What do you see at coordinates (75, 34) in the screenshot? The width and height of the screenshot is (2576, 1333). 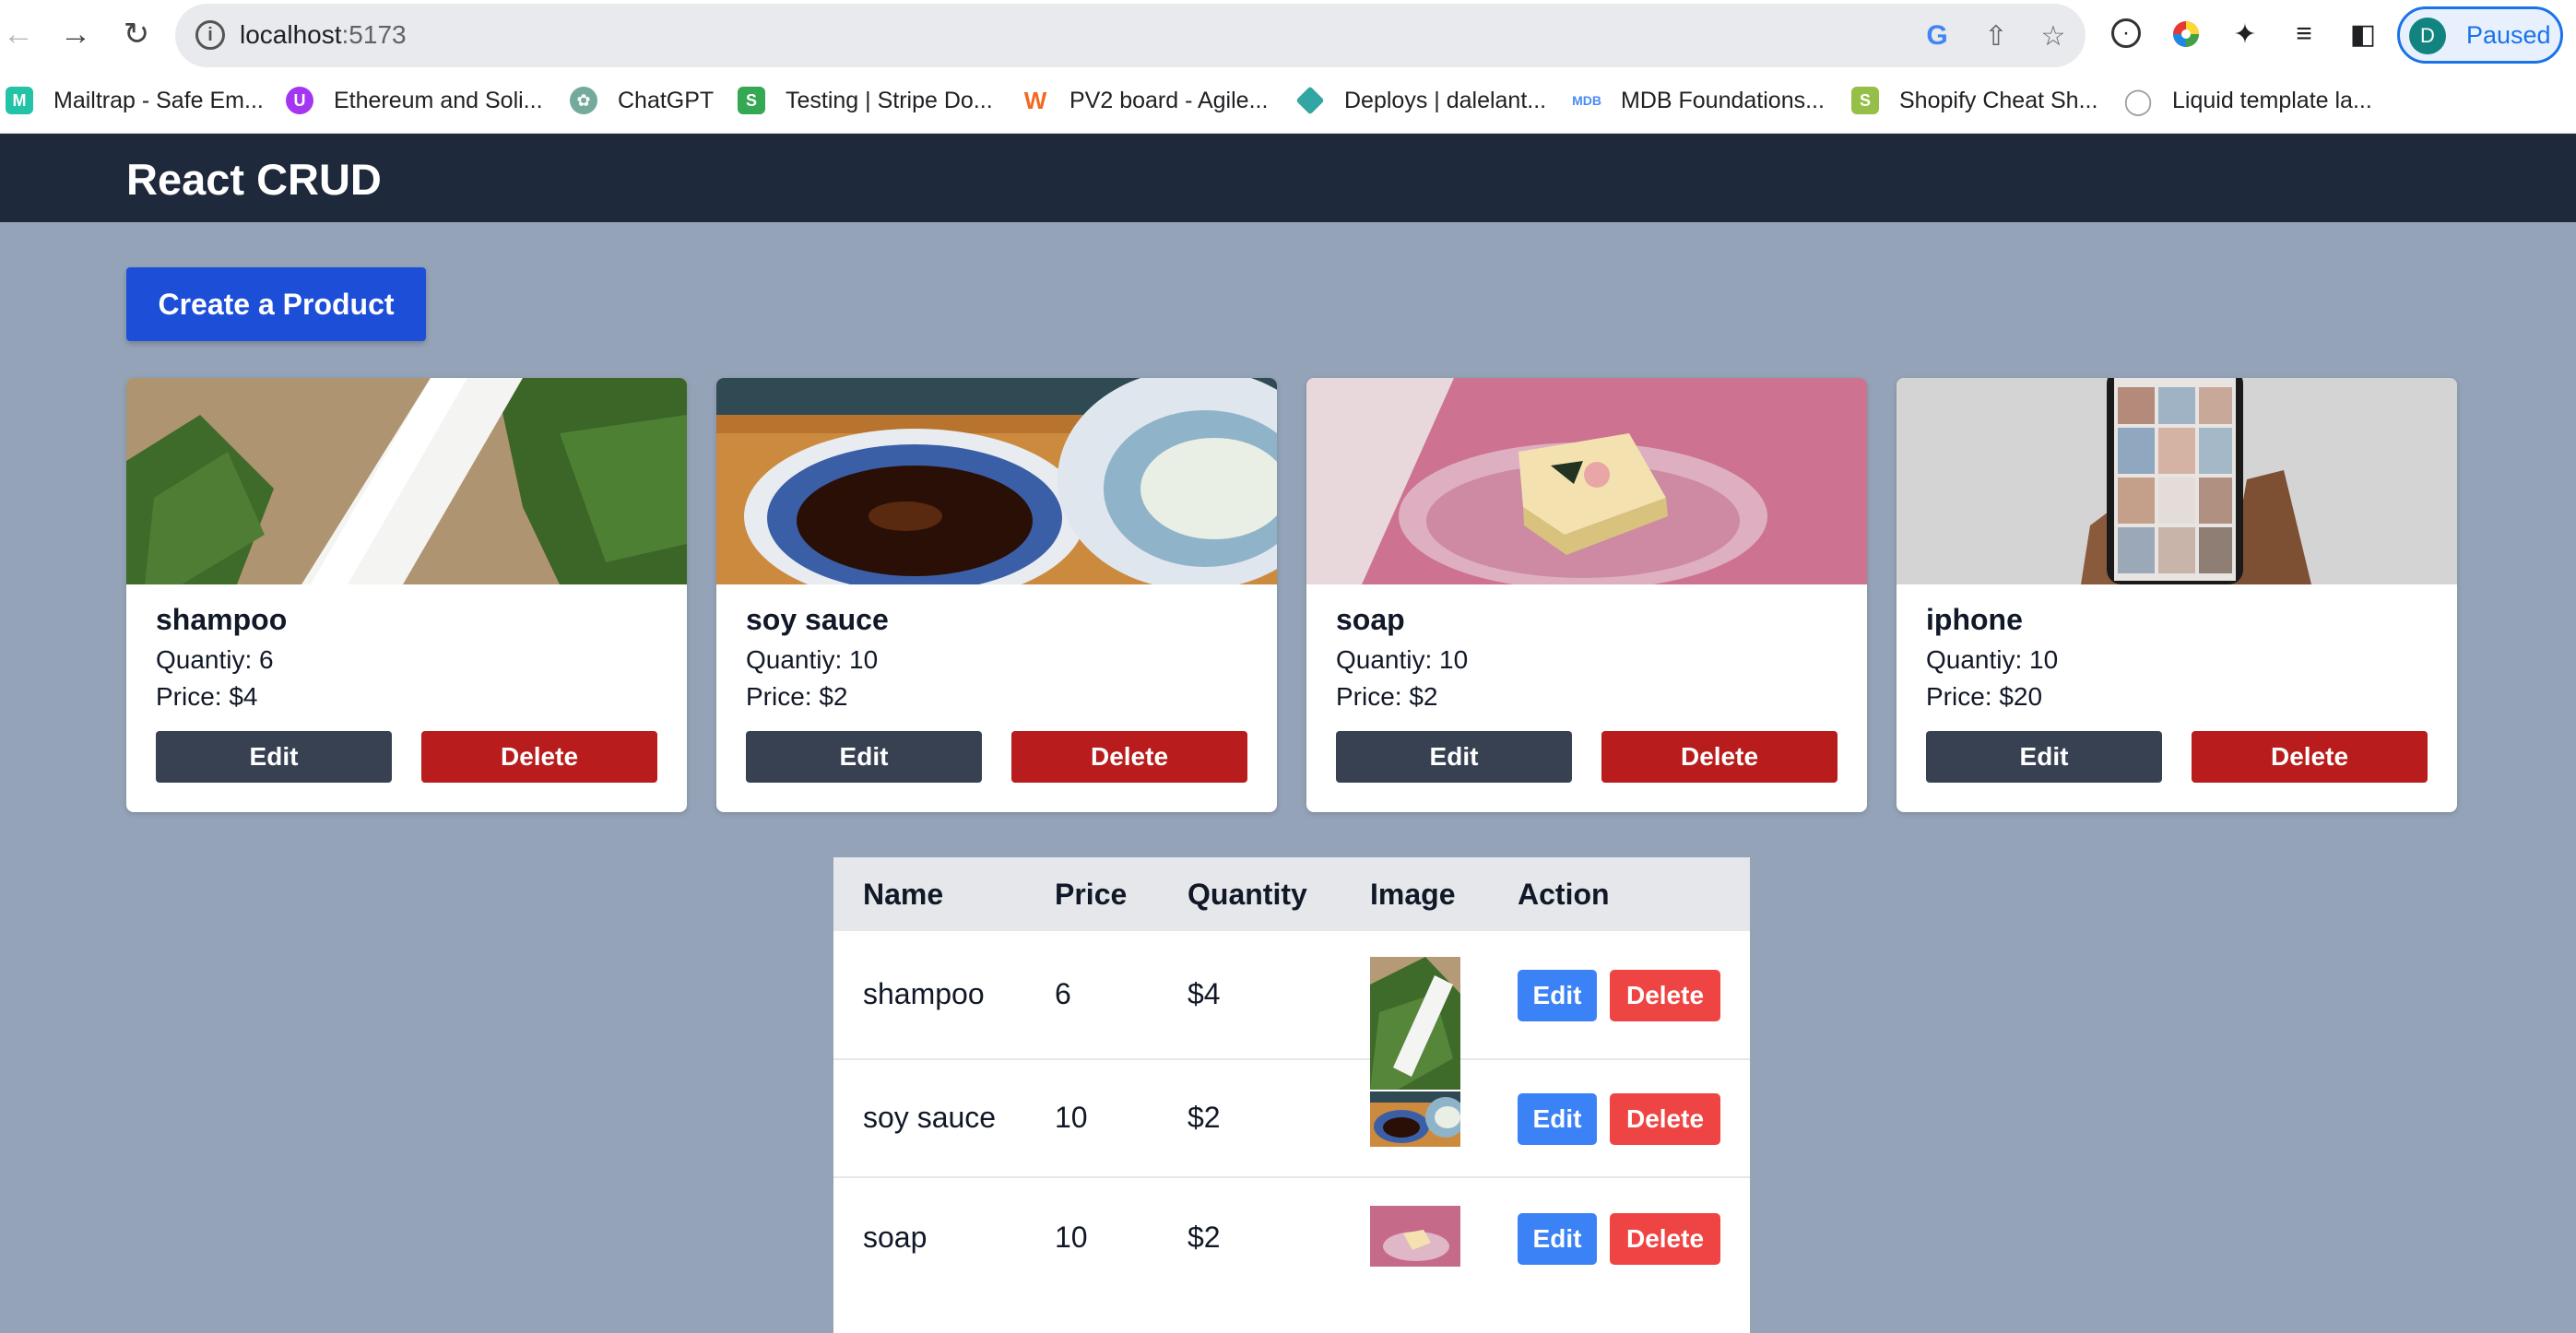 I see `forward-arrow-icon: →` at bounding box center [75, 34].